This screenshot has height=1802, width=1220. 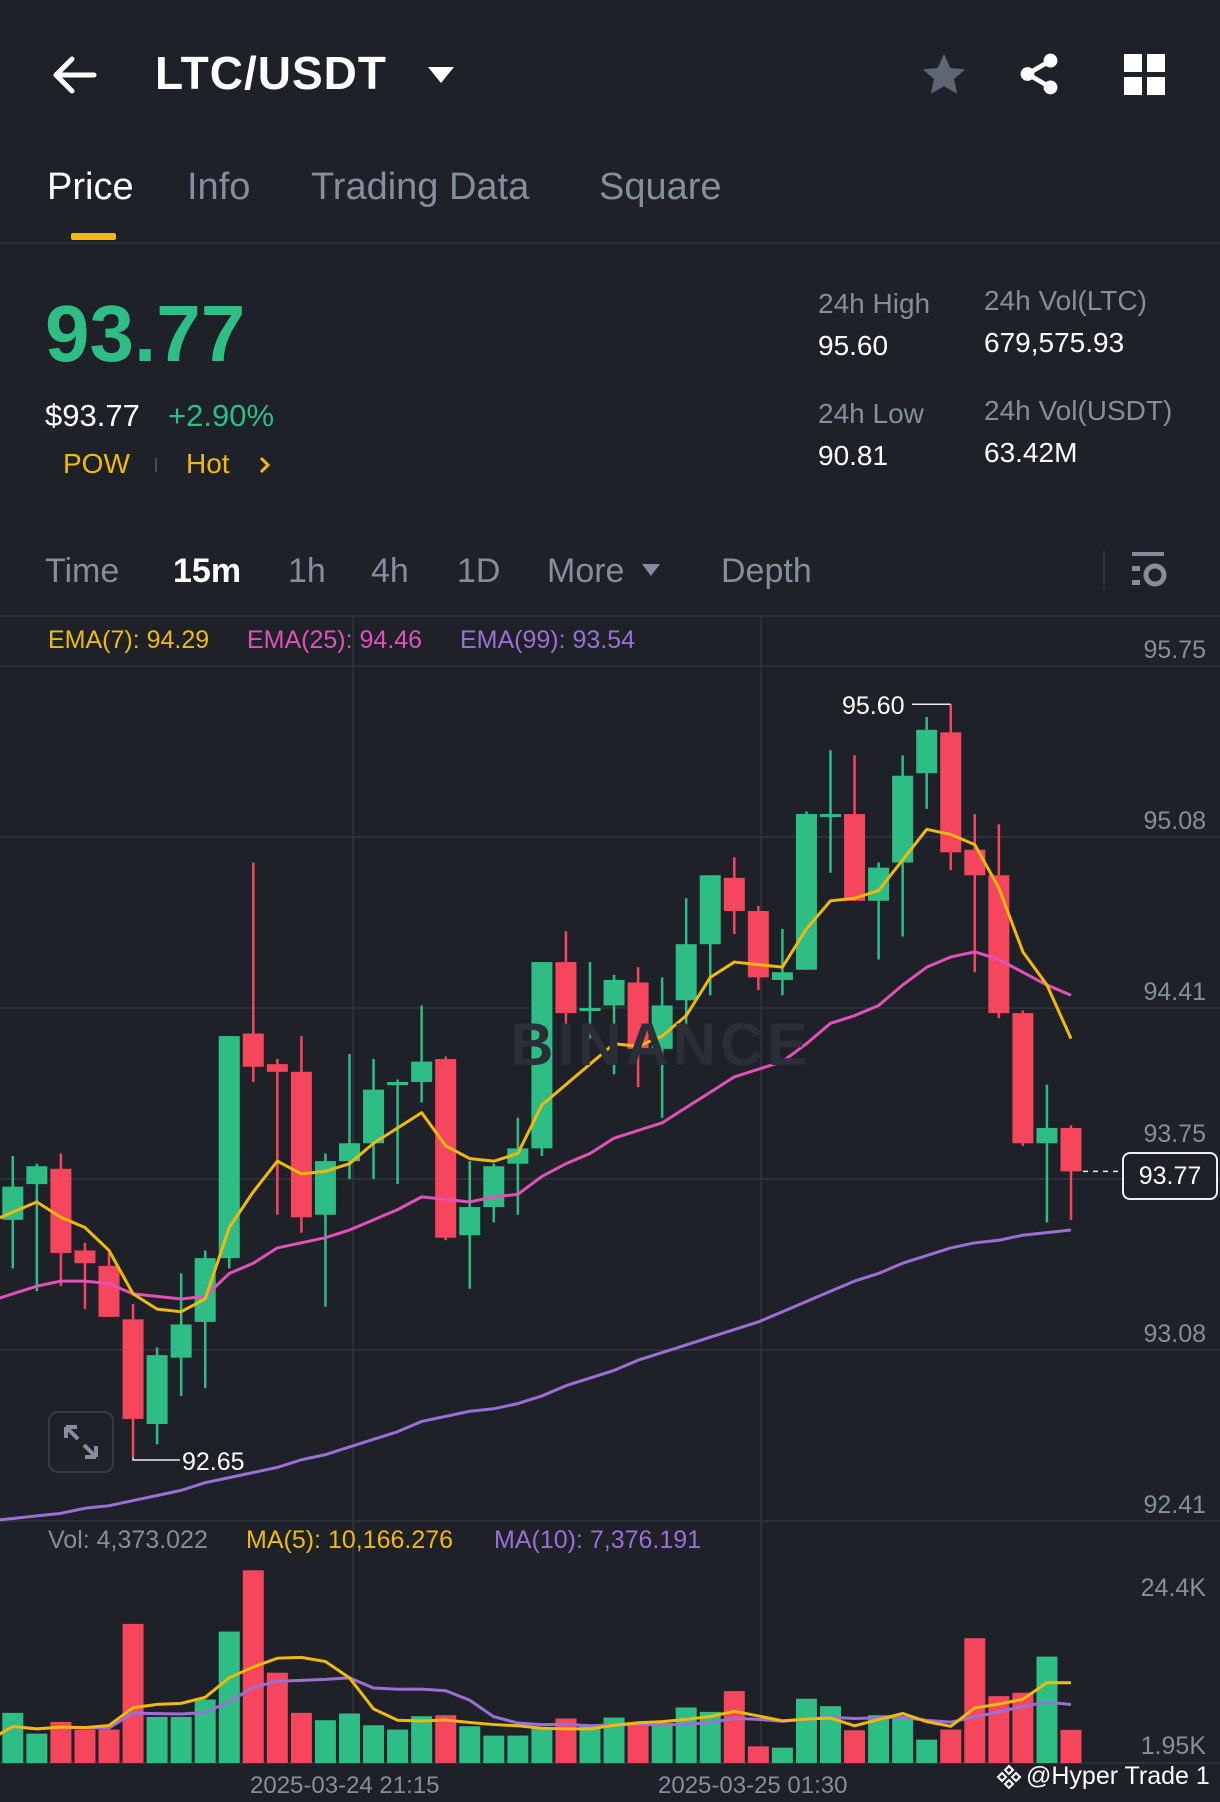 I want to click on volume-axis-label: 24.4K, so click(x=1173, y=1588).